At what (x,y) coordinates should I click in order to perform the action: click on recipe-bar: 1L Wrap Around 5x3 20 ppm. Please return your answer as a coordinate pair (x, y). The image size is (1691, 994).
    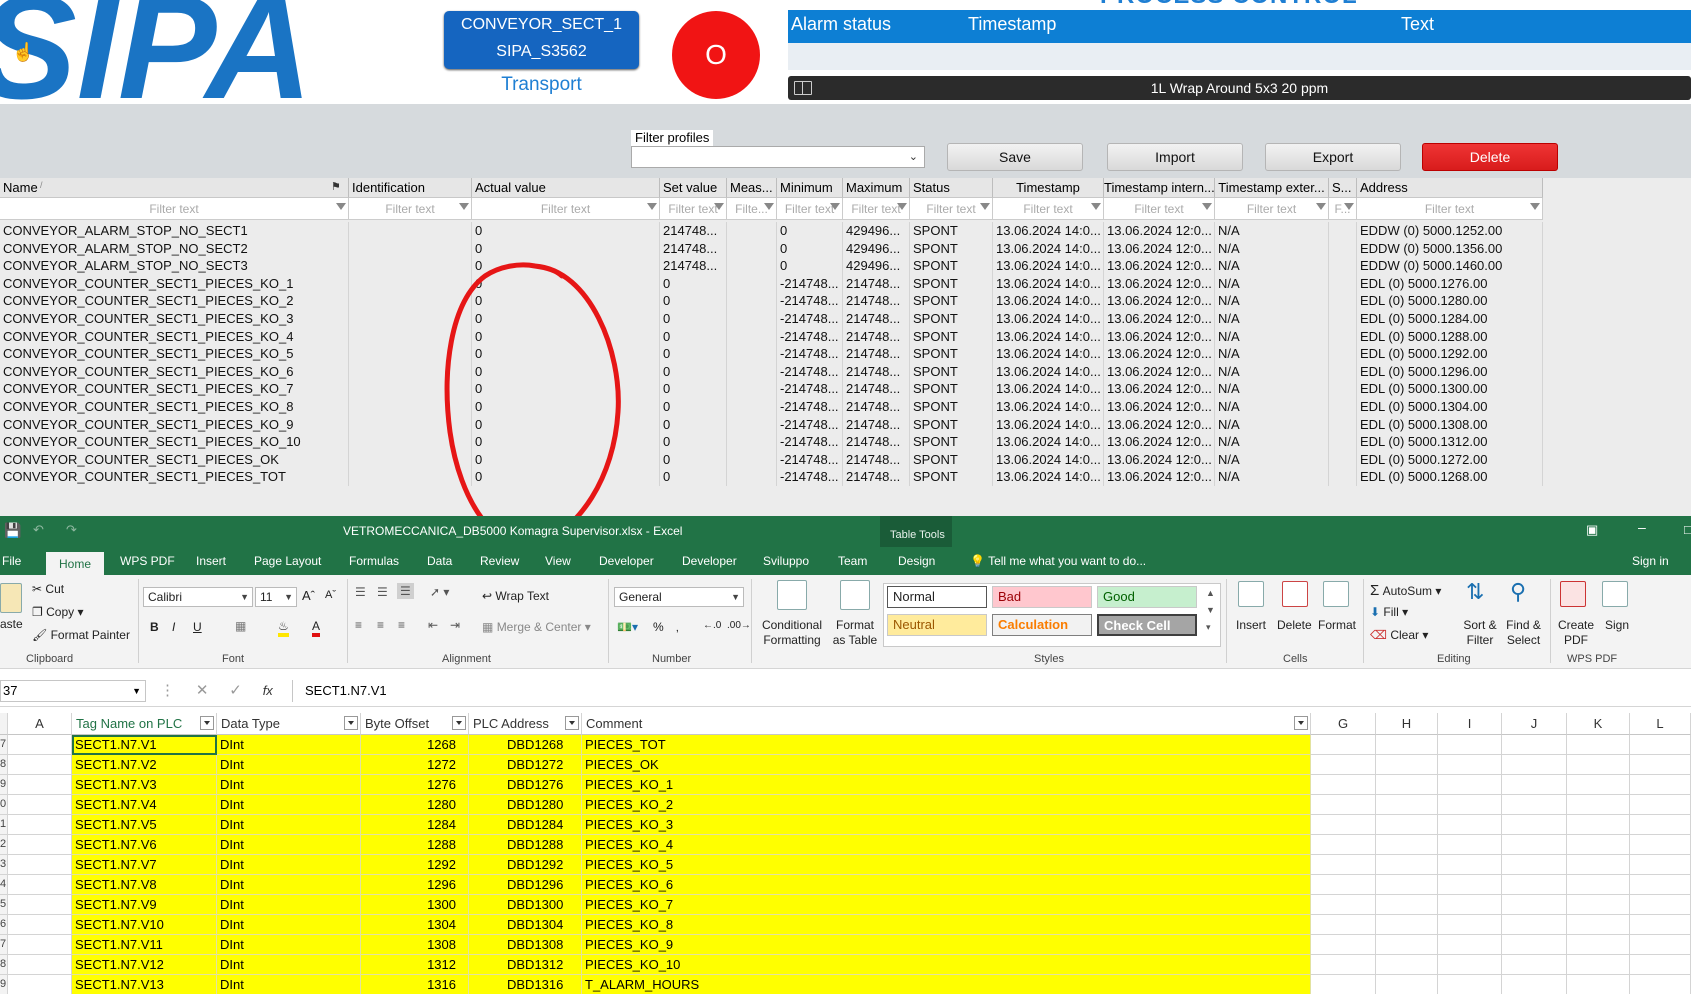
    Looking at the image, I should click on (1239, 88).